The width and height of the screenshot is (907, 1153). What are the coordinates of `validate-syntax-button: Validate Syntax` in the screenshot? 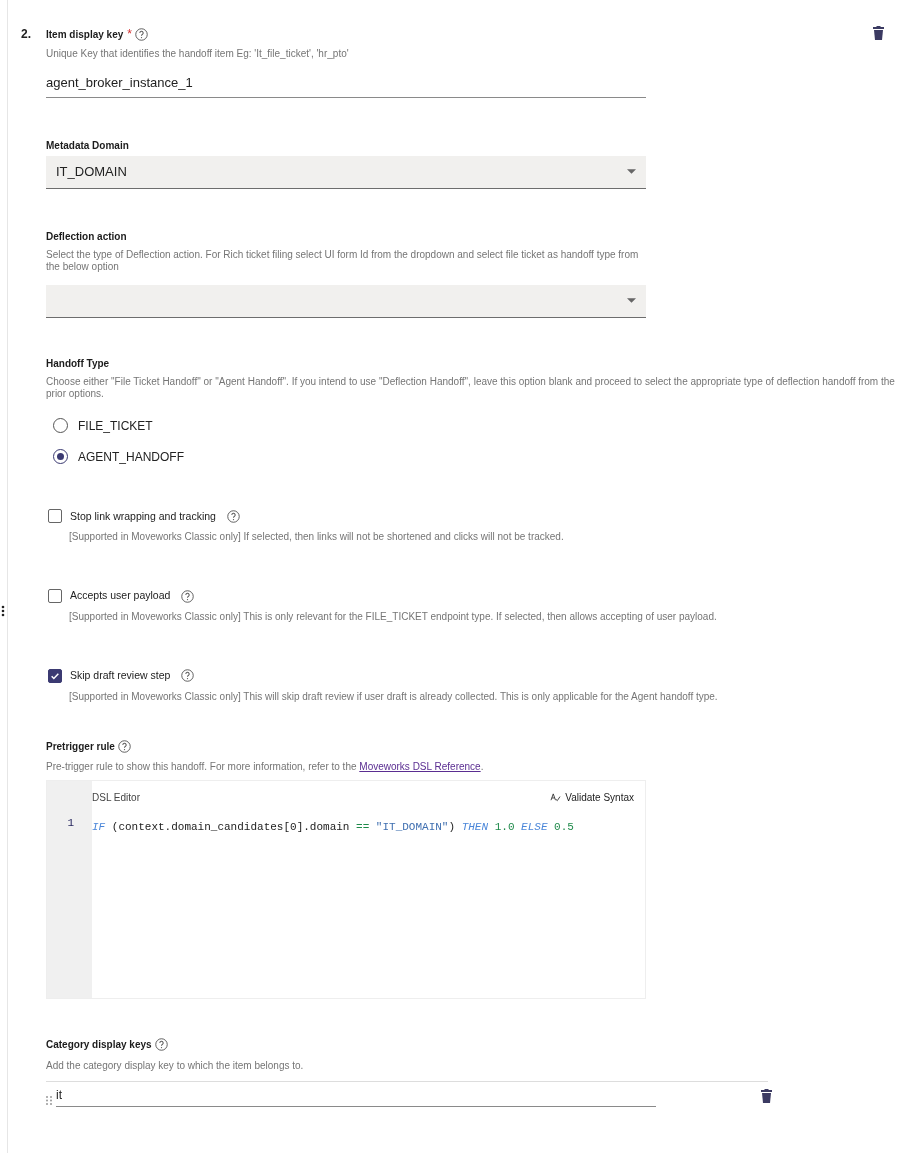 It's located at (592, 797).